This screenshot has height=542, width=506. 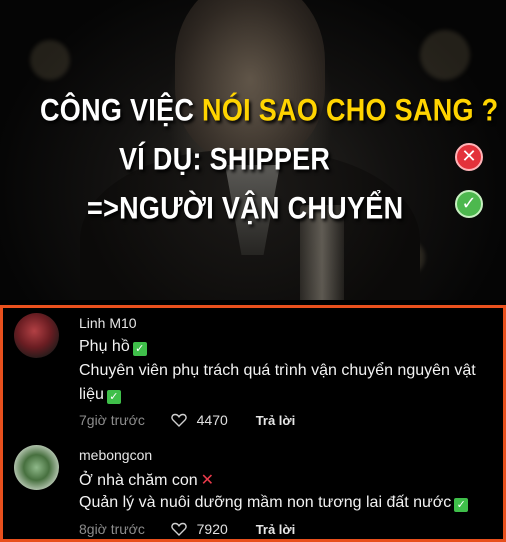 I want to click on comment-line: Phụ hồ ✓, so click(x=113, y=347).